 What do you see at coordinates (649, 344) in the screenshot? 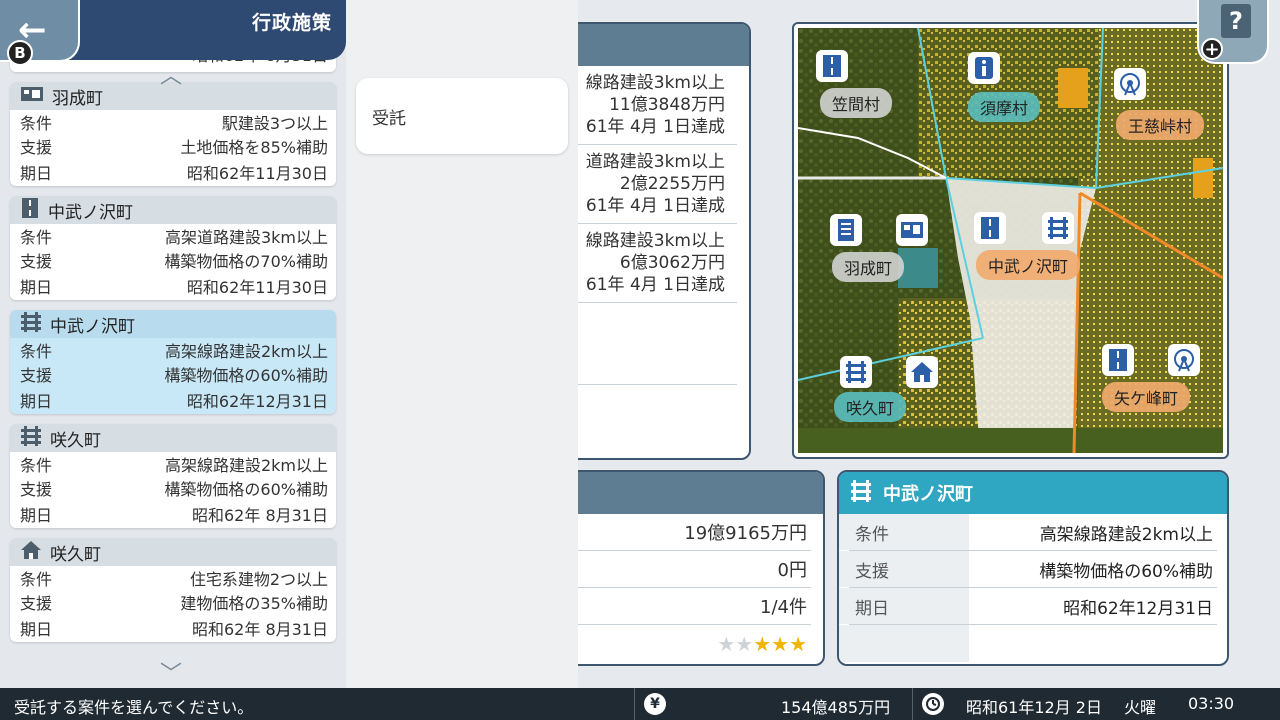
I see `achievement-entry-empty` at bounding box center [649, 344].